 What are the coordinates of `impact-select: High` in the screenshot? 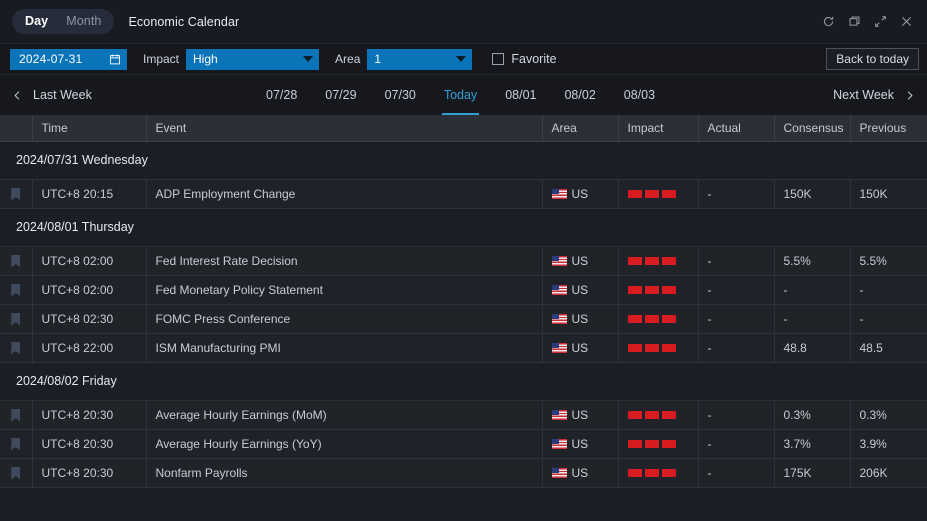 It's located at (253, 59).